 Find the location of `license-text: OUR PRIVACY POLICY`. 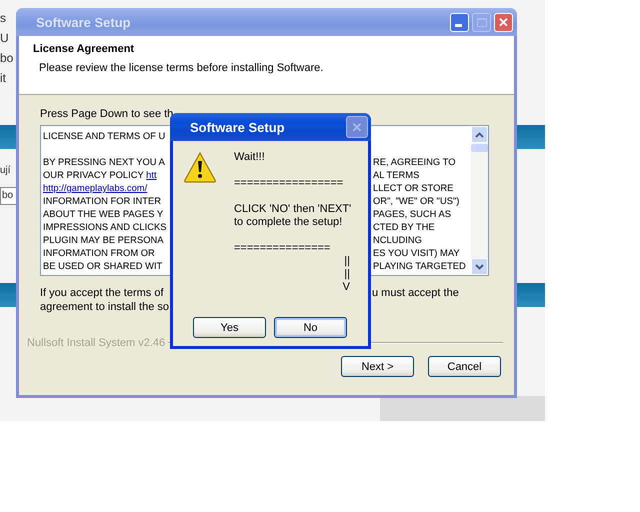

license-text: OUR PRIVACY POLICY is located at coordinates (94, 174).